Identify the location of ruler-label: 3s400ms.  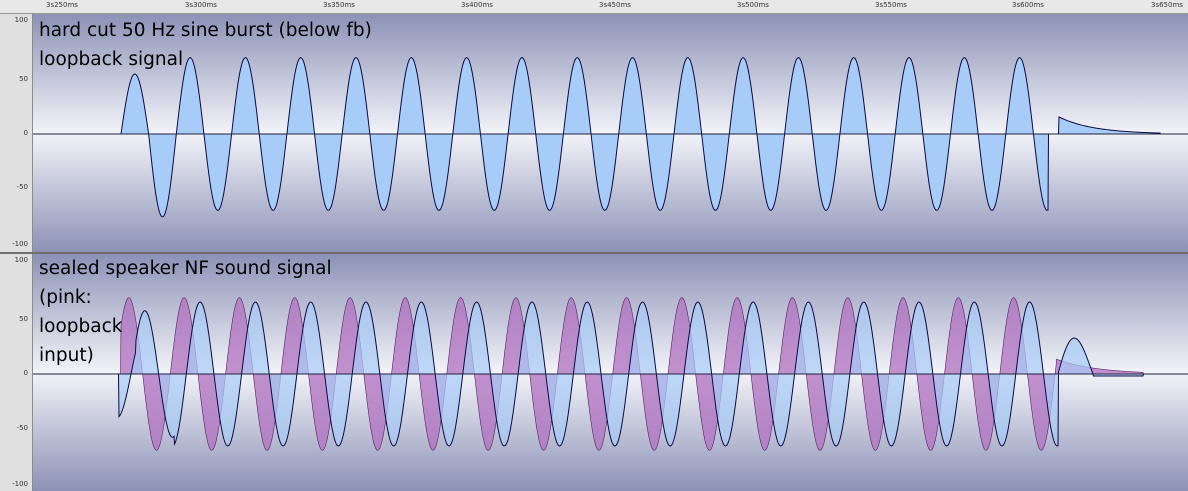
(477, 5).